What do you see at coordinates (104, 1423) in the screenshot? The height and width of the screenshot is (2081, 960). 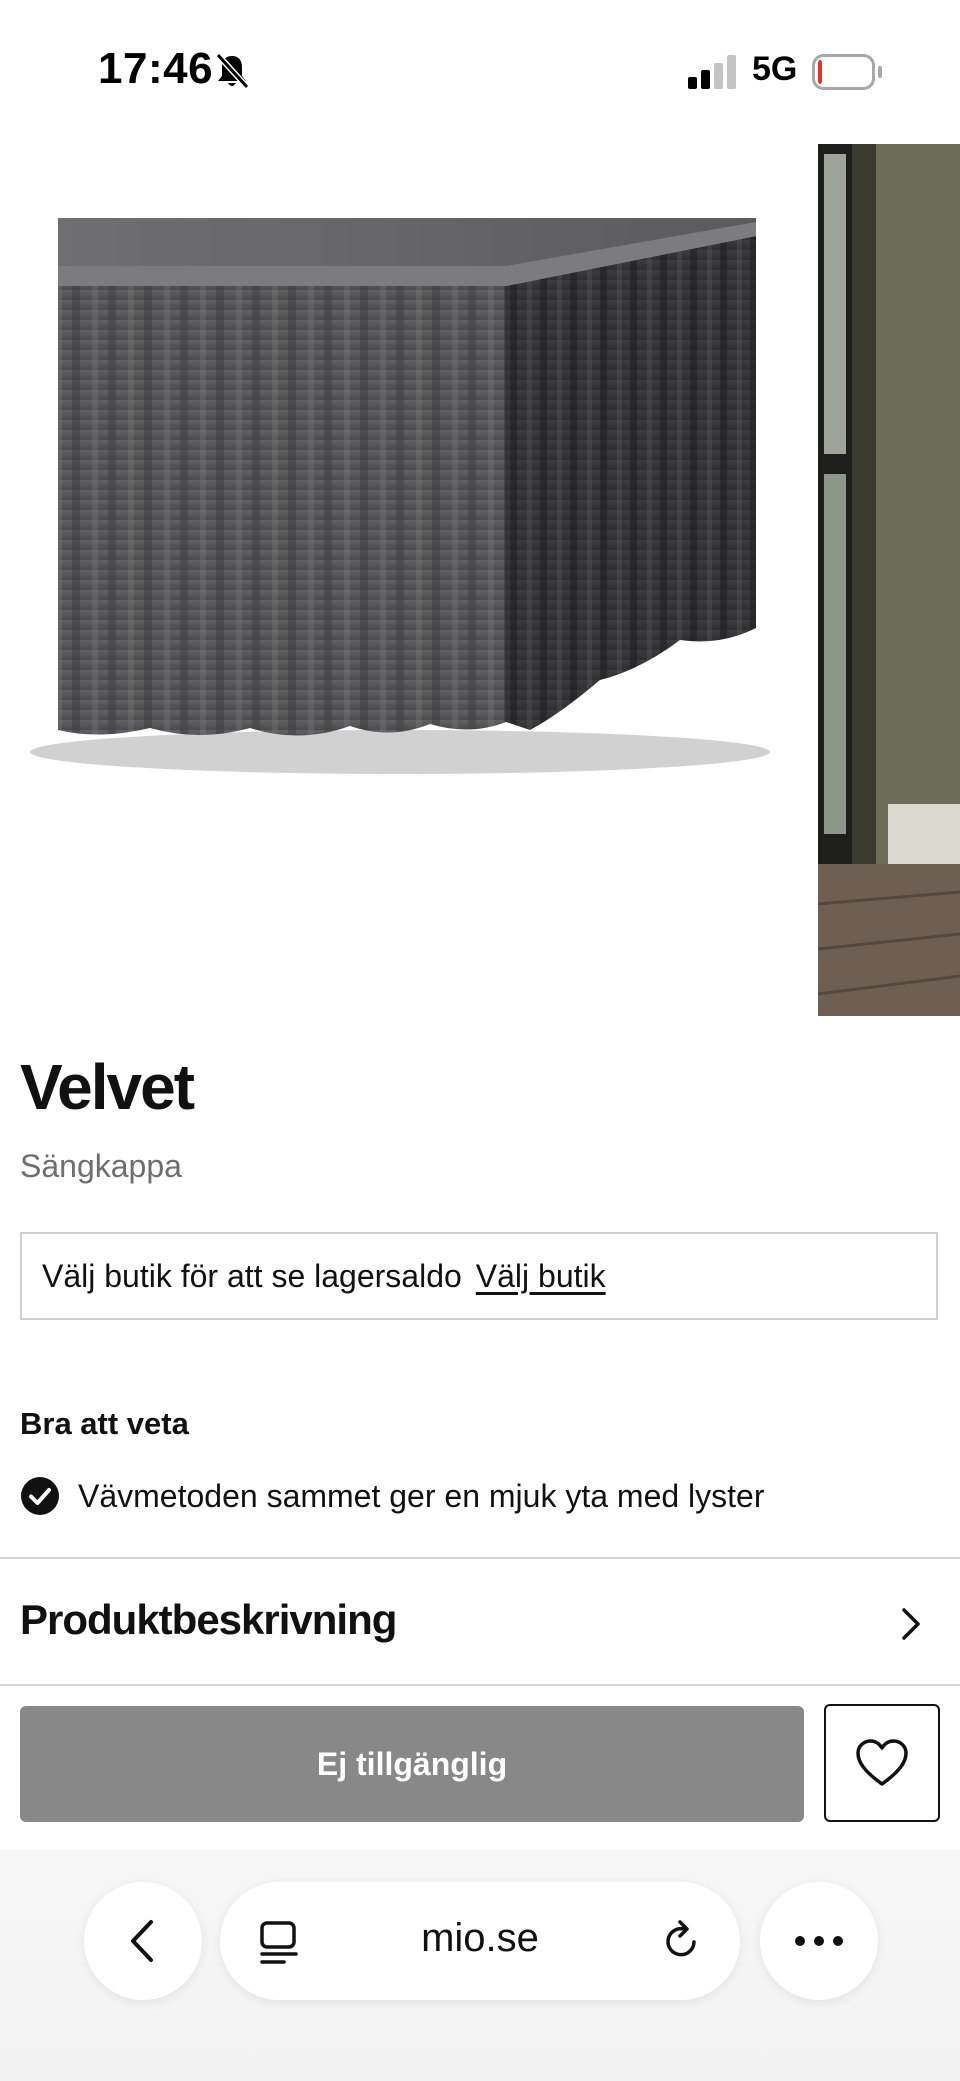 I see `good-to-know-heading: Bra att veta` at bounding box center [104, 1423].